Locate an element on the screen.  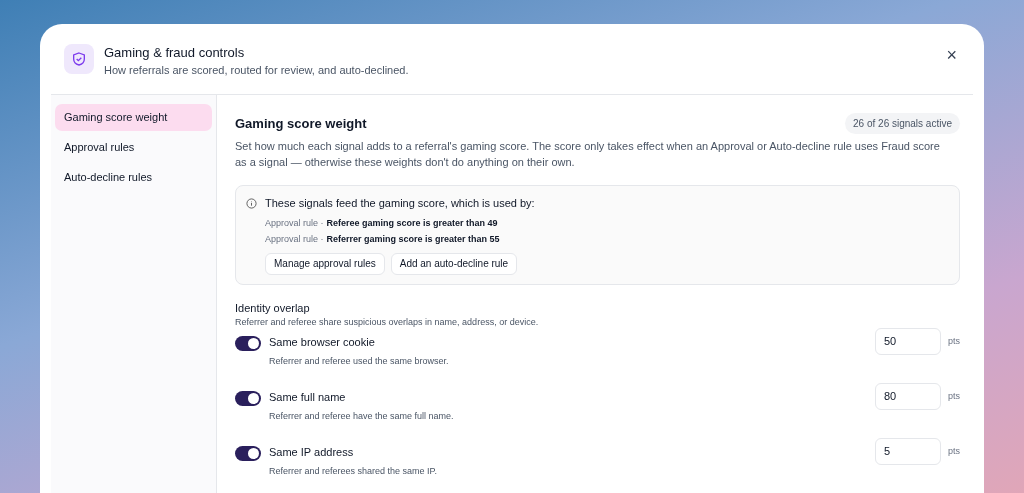
info-icon is located at coordinates (251, 203).